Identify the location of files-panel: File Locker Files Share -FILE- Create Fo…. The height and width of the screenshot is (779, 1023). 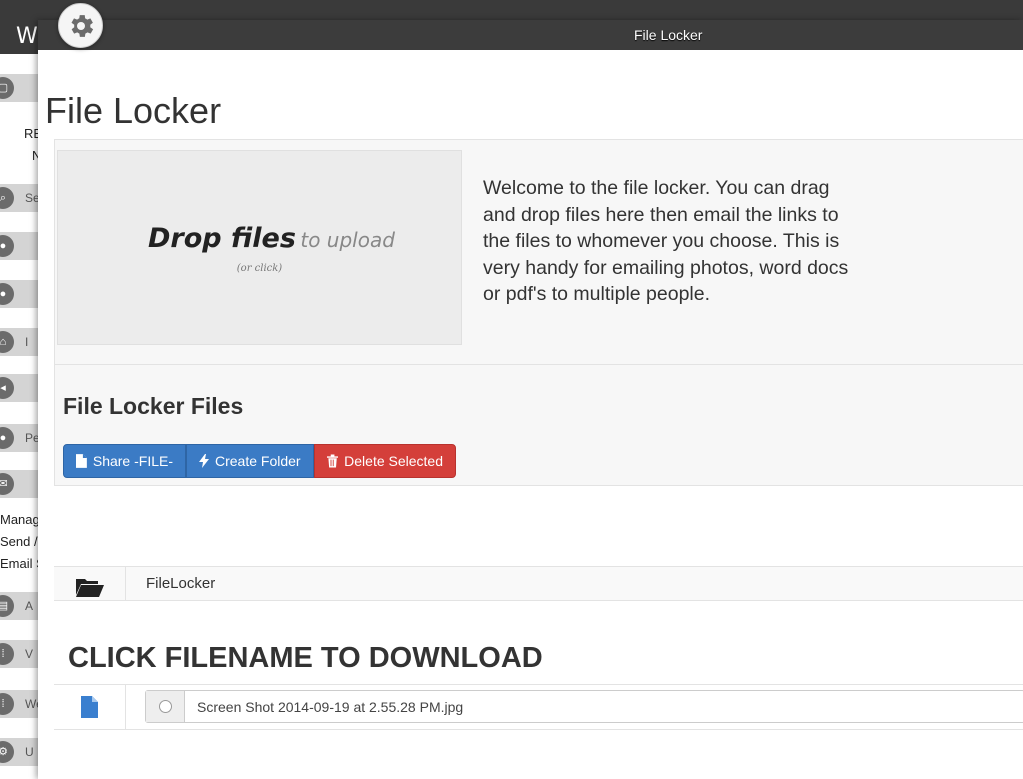
(538, 425).